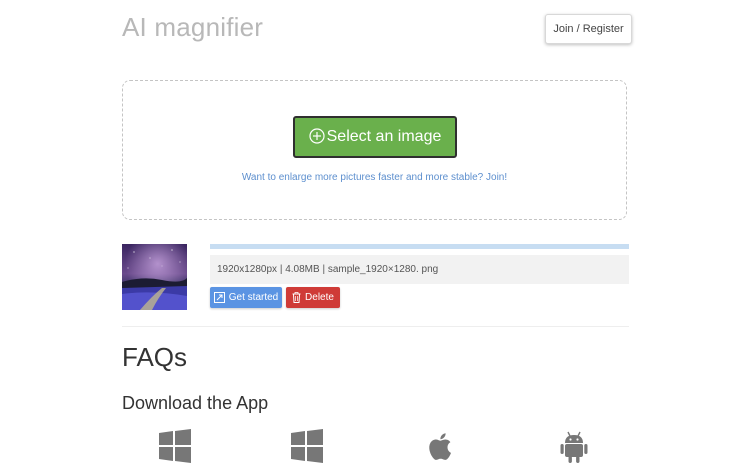  What do you see at coordinates (384, 136) in the screenshot?
I see `select-image-label: Select an image` at bounding box center [384, 136].